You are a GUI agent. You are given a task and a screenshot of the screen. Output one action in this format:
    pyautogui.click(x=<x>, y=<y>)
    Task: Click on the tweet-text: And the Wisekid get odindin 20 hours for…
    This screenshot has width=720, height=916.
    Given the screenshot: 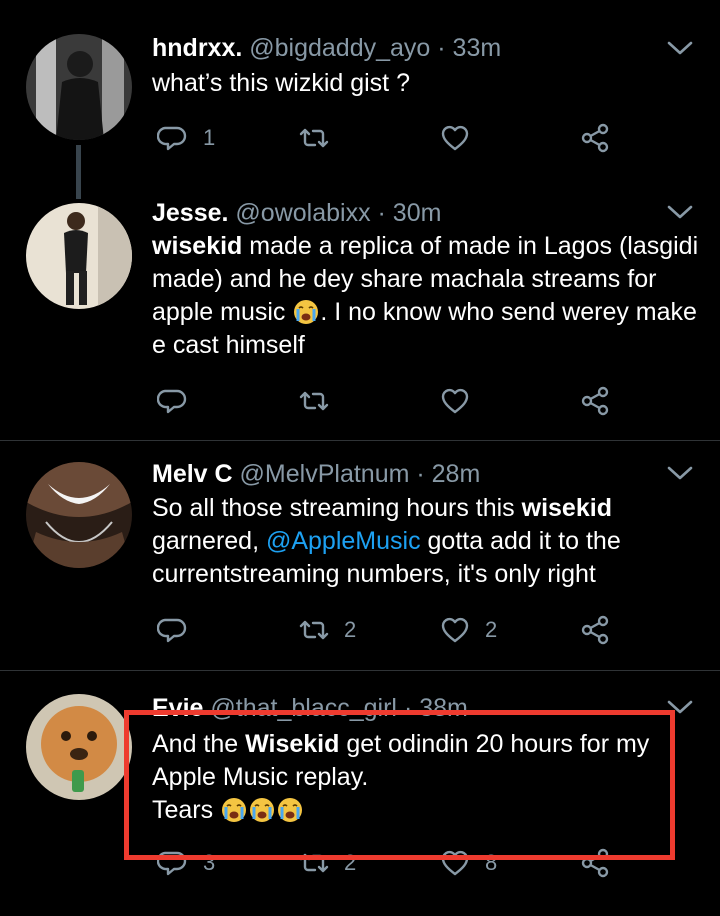 What is the action you would take?
    pyautogui.click(x=426, y=777)
    